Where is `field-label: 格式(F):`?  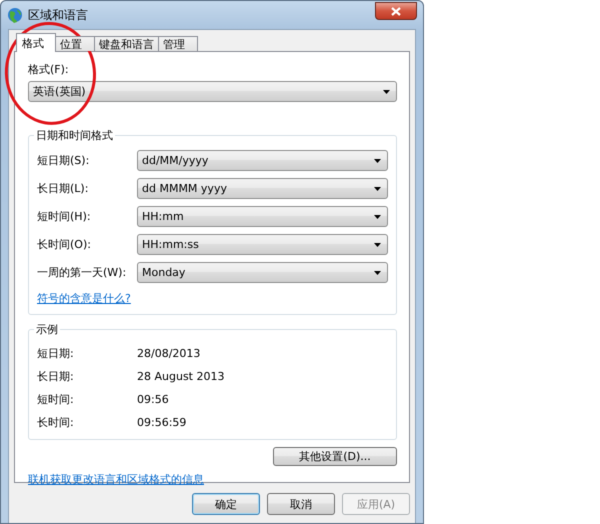
field-label: 格式(F): is located at coordinates (49, 69).